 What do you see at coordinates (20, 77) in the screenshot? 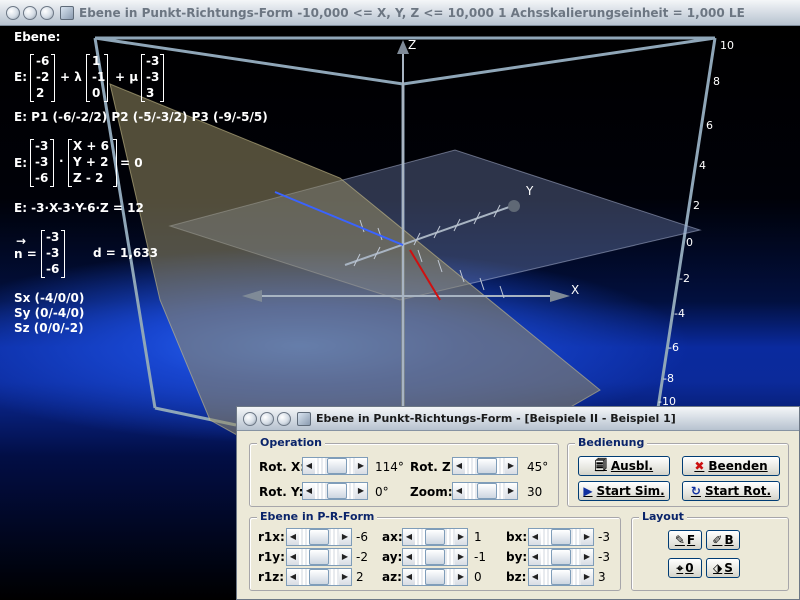
I see `param-prefix: E:` at bounding box center [20, 77].